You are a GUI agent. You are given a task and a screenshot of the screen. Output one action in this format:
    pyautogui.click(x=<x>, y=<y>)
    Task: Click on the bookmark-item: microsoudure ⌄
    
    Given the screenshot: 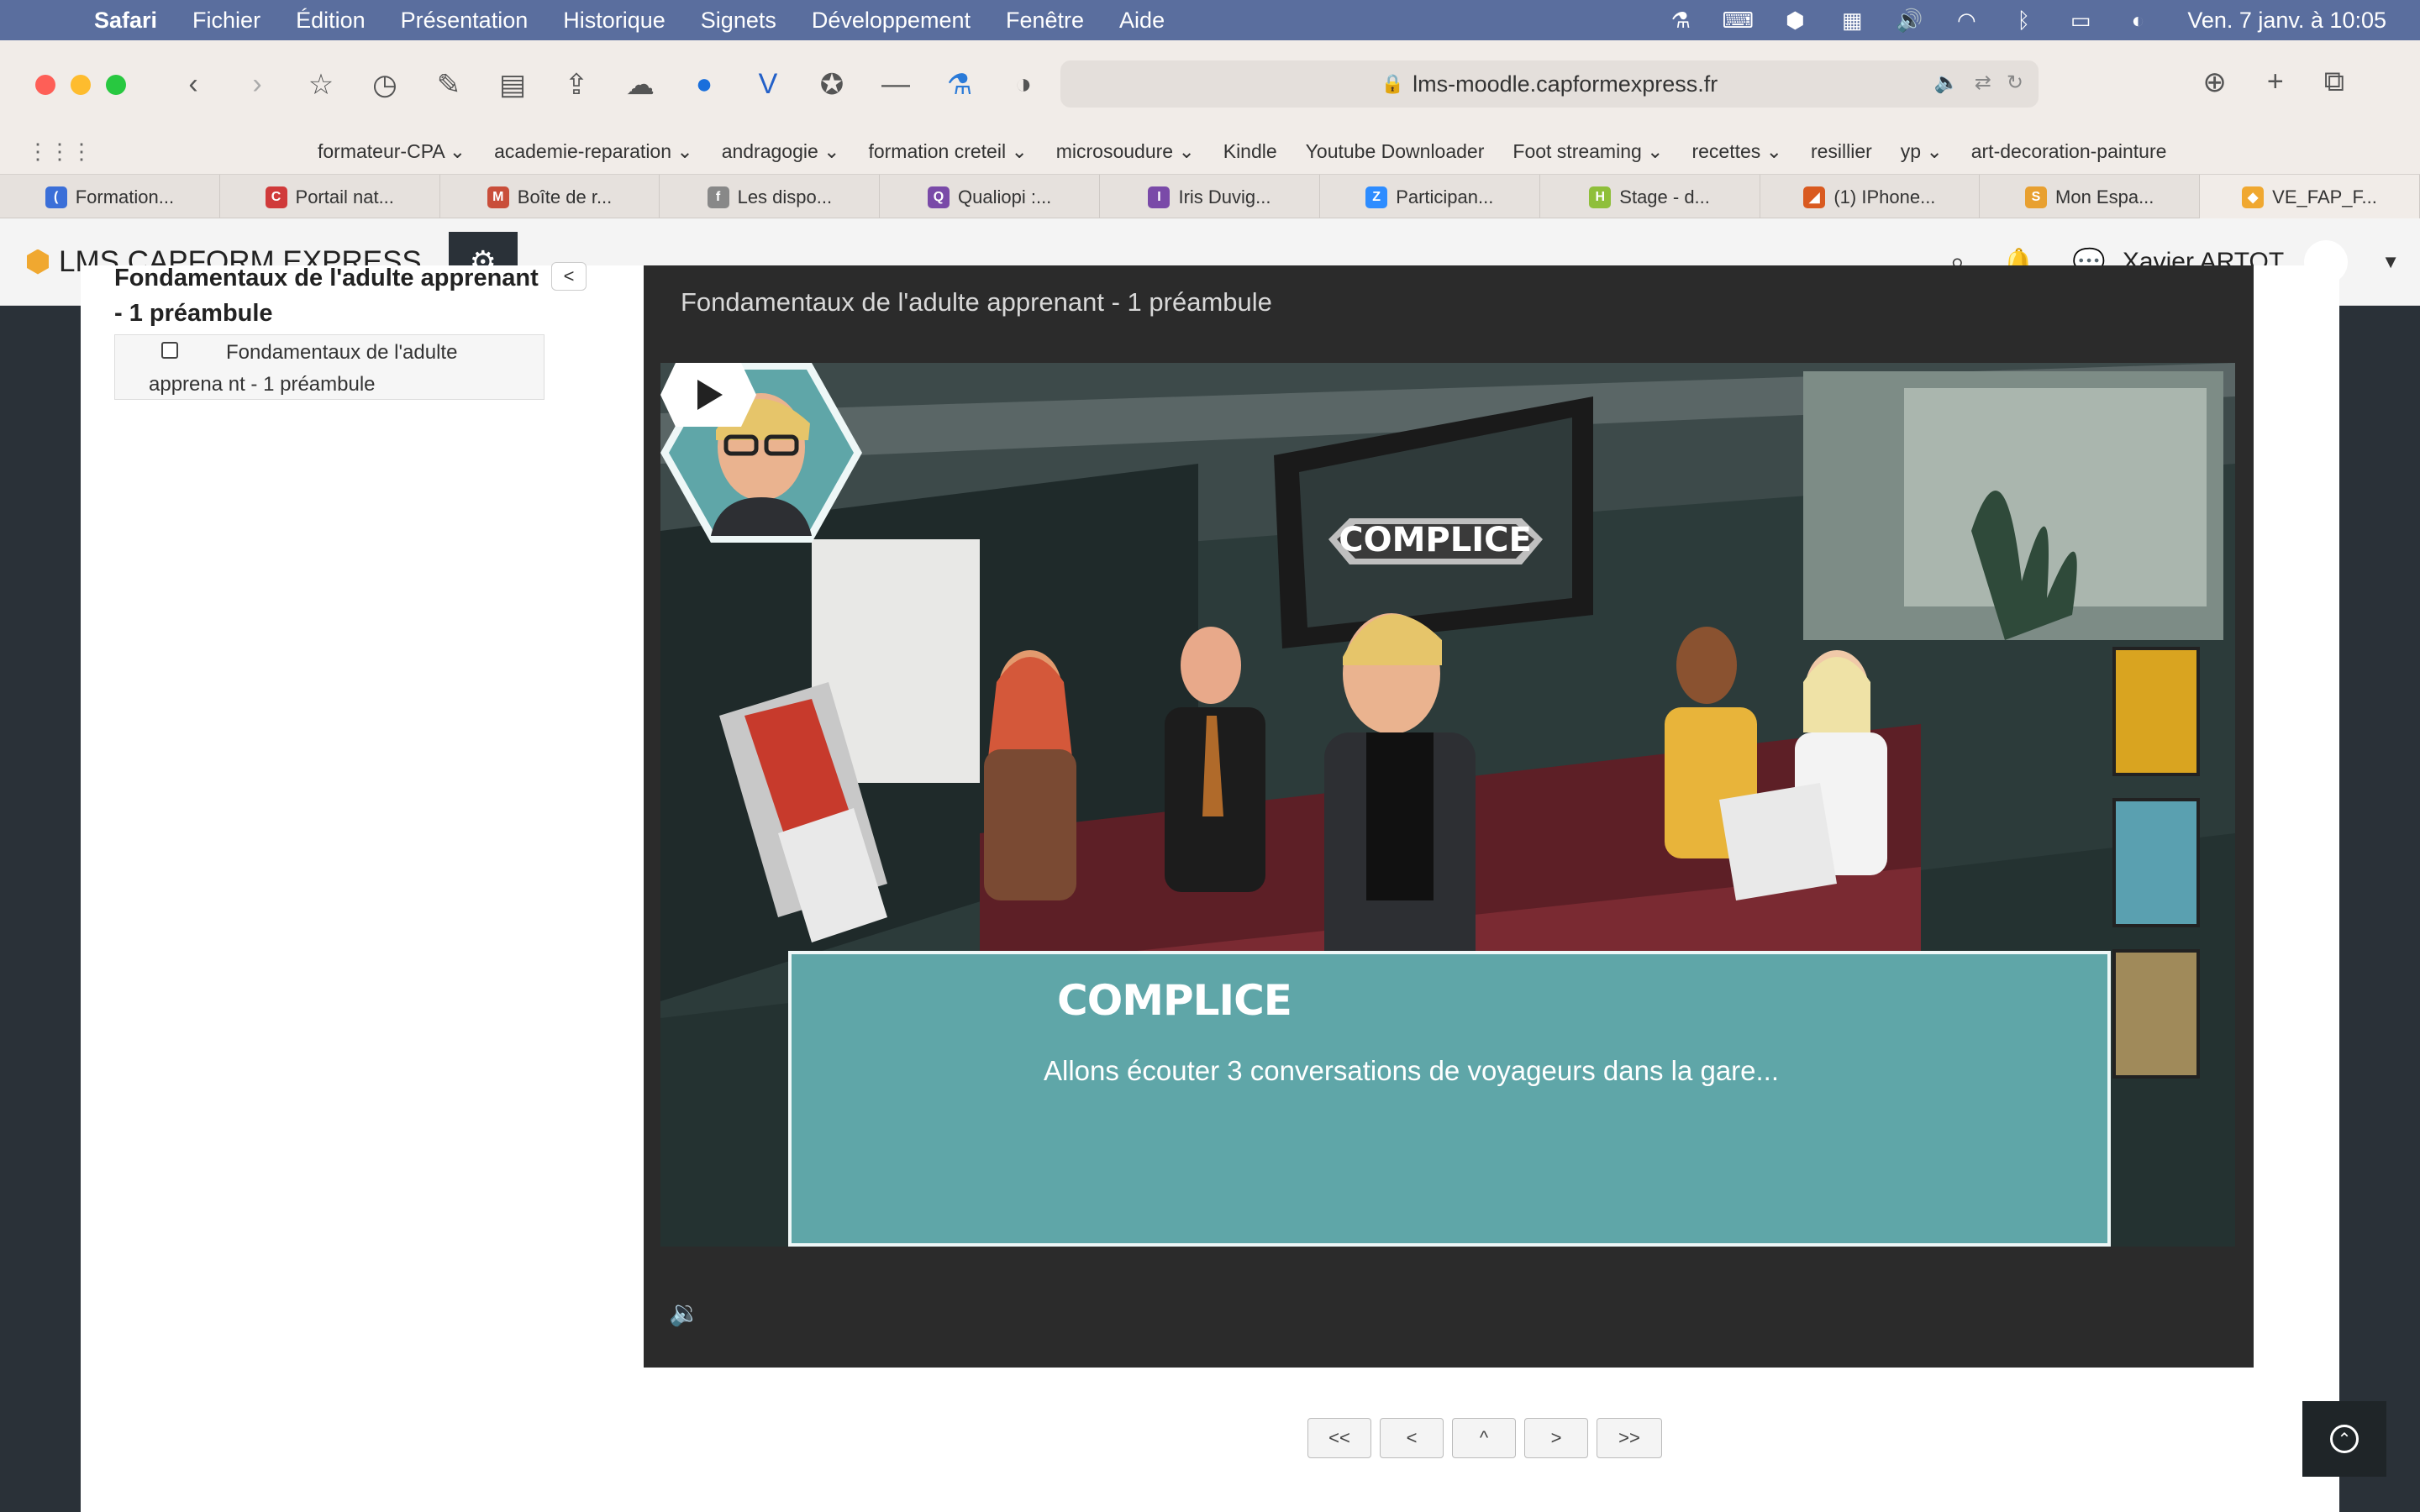 What is the action you would take?
    pyautogui.click(x=1125, y=151)
    